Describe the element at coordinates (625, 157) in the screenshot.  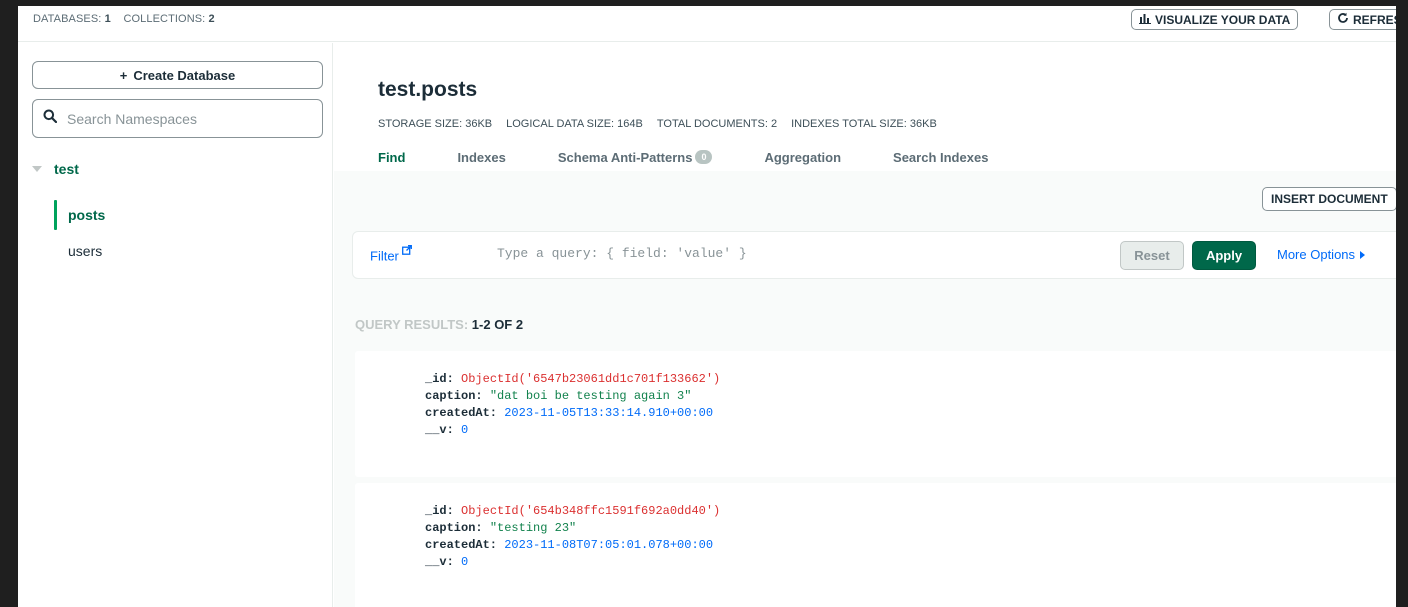
I see `tab-label: Schema Anti-Patterns` at that location.